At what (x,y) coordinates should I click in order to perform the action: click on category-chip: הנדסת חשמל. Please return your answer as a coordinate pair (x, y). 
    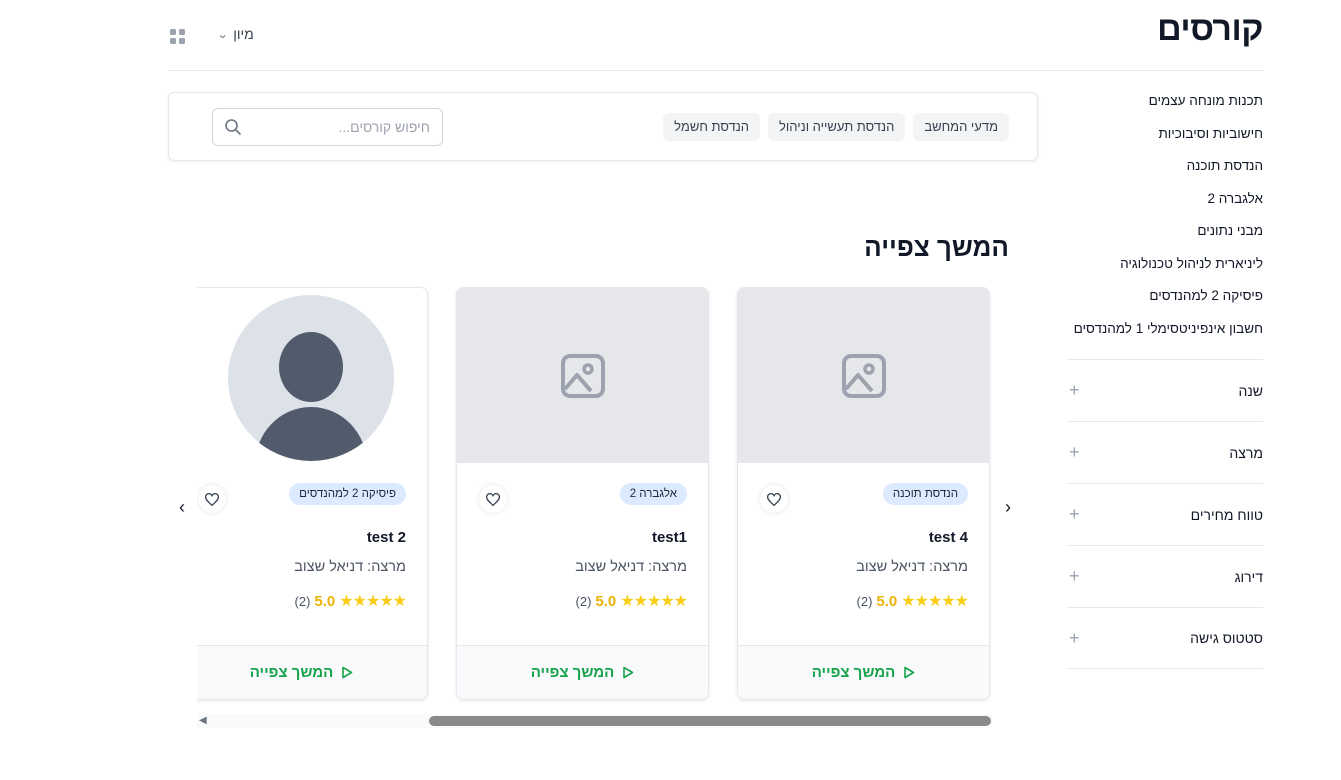
    Looking at the image, I should click on (712, 127).